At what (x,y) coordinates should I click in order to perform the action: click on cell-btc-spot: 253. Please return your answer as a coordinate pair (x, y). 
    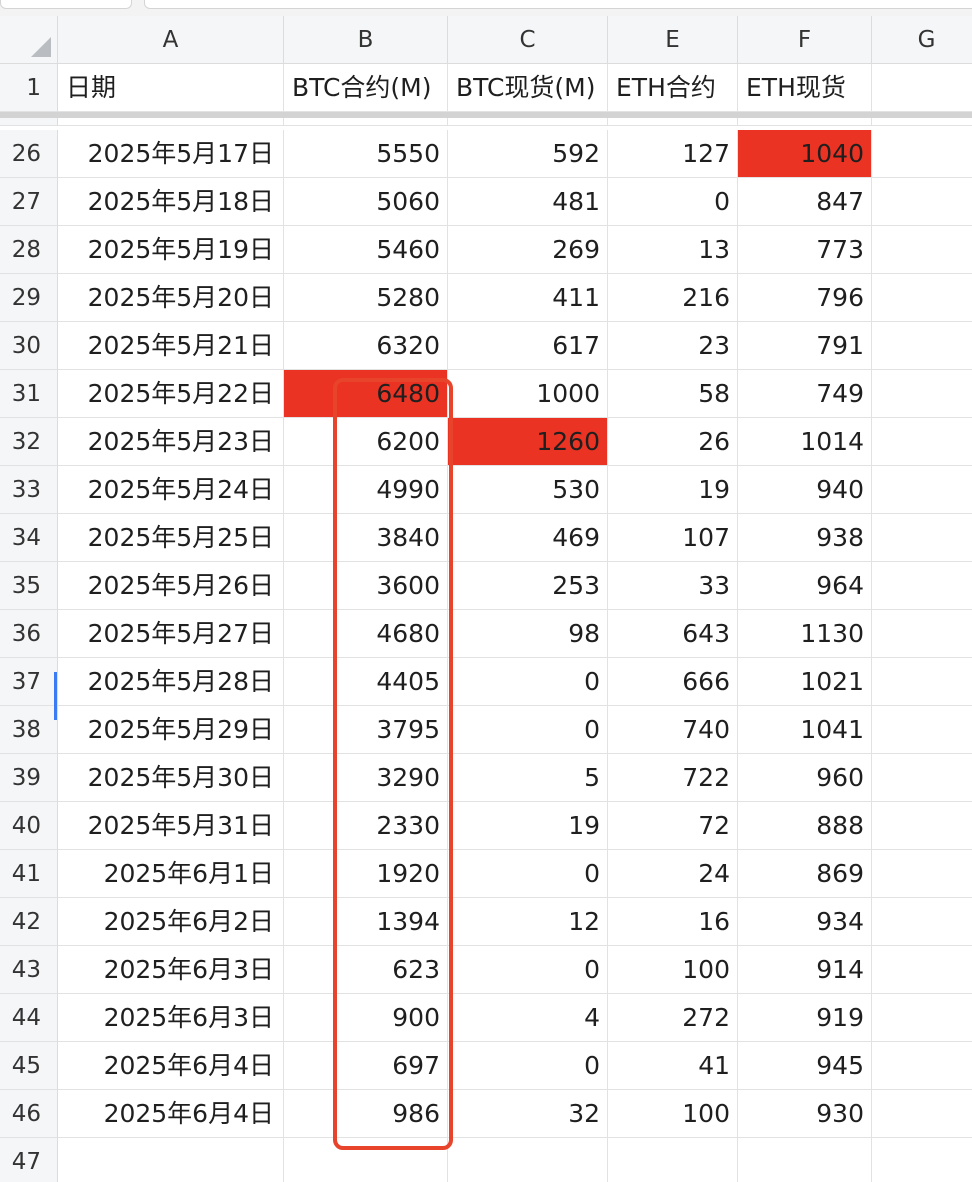
    Looking at the image, I should click on (528, 586).